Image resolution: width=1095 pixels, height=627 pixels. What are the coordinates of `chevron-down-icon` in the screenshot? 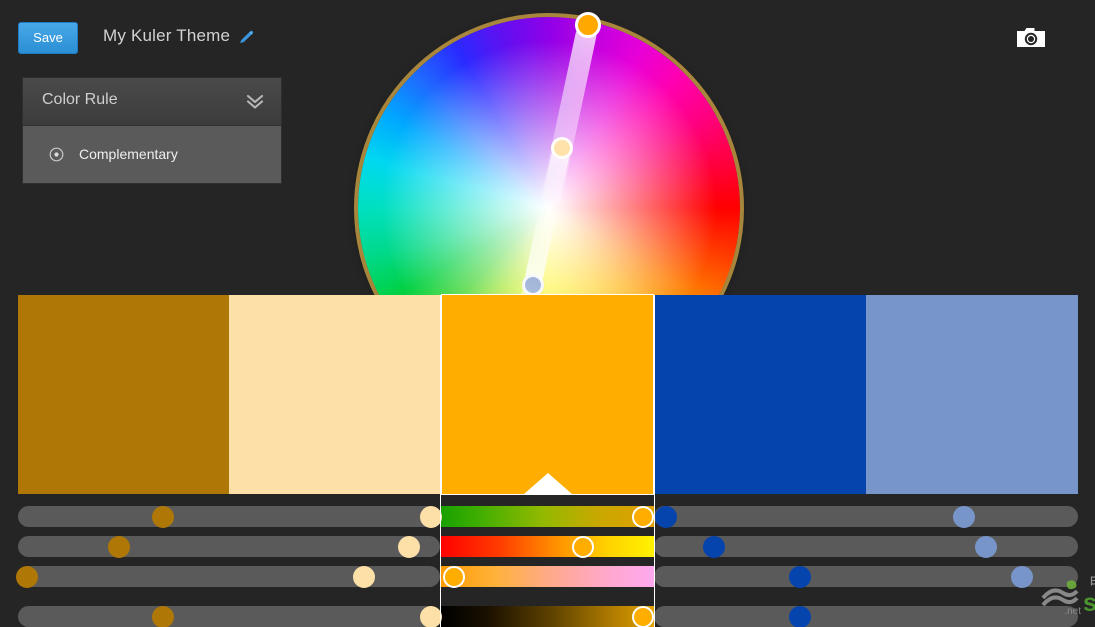 It's located at (255, 102).